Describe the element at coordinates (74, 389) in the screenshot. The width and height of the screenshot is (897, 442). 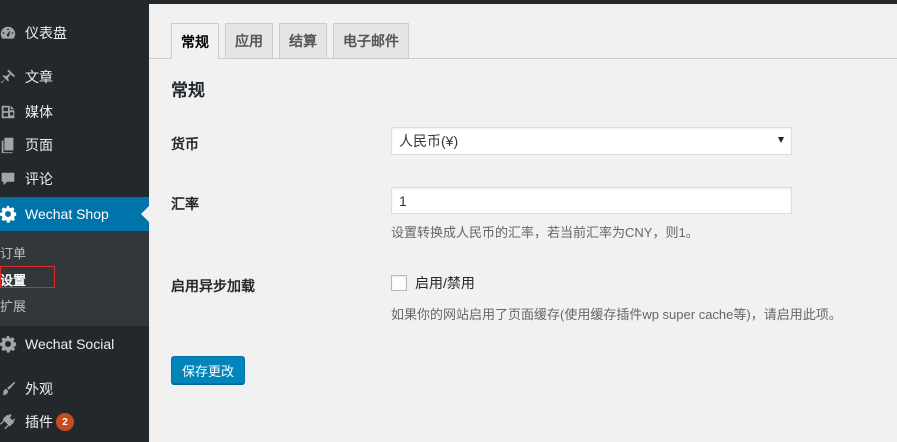
I see `sidebar-item-appearance: 外观` at that location.